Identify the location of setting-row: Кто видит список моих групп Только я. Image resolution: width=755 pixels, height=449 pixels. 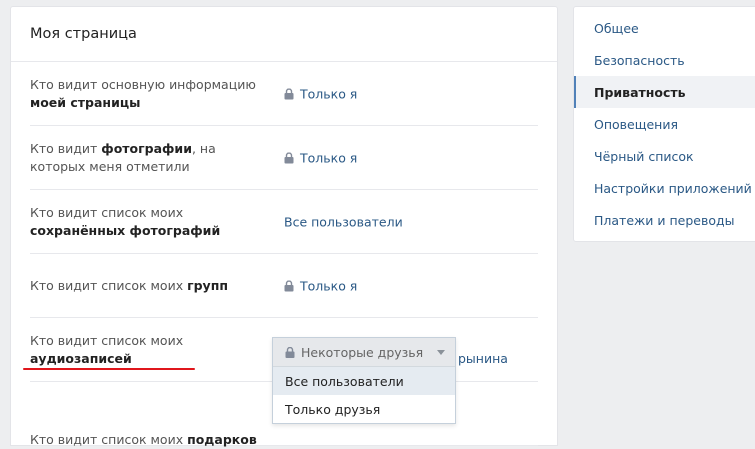
(284, 286).